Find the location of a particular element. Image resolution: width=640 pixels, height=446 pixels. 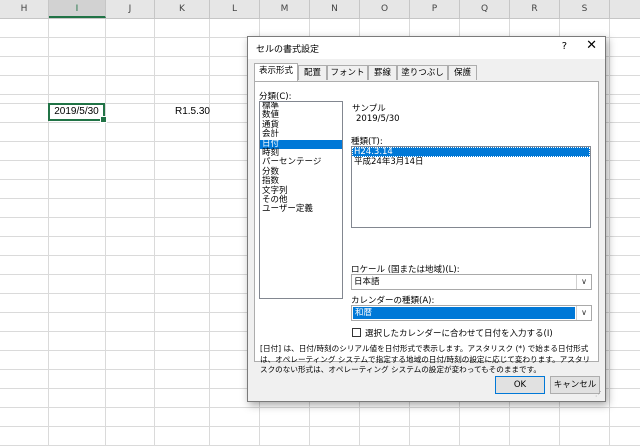

locale-select: 日本語 ∨ is located at coordinates (471, 282).